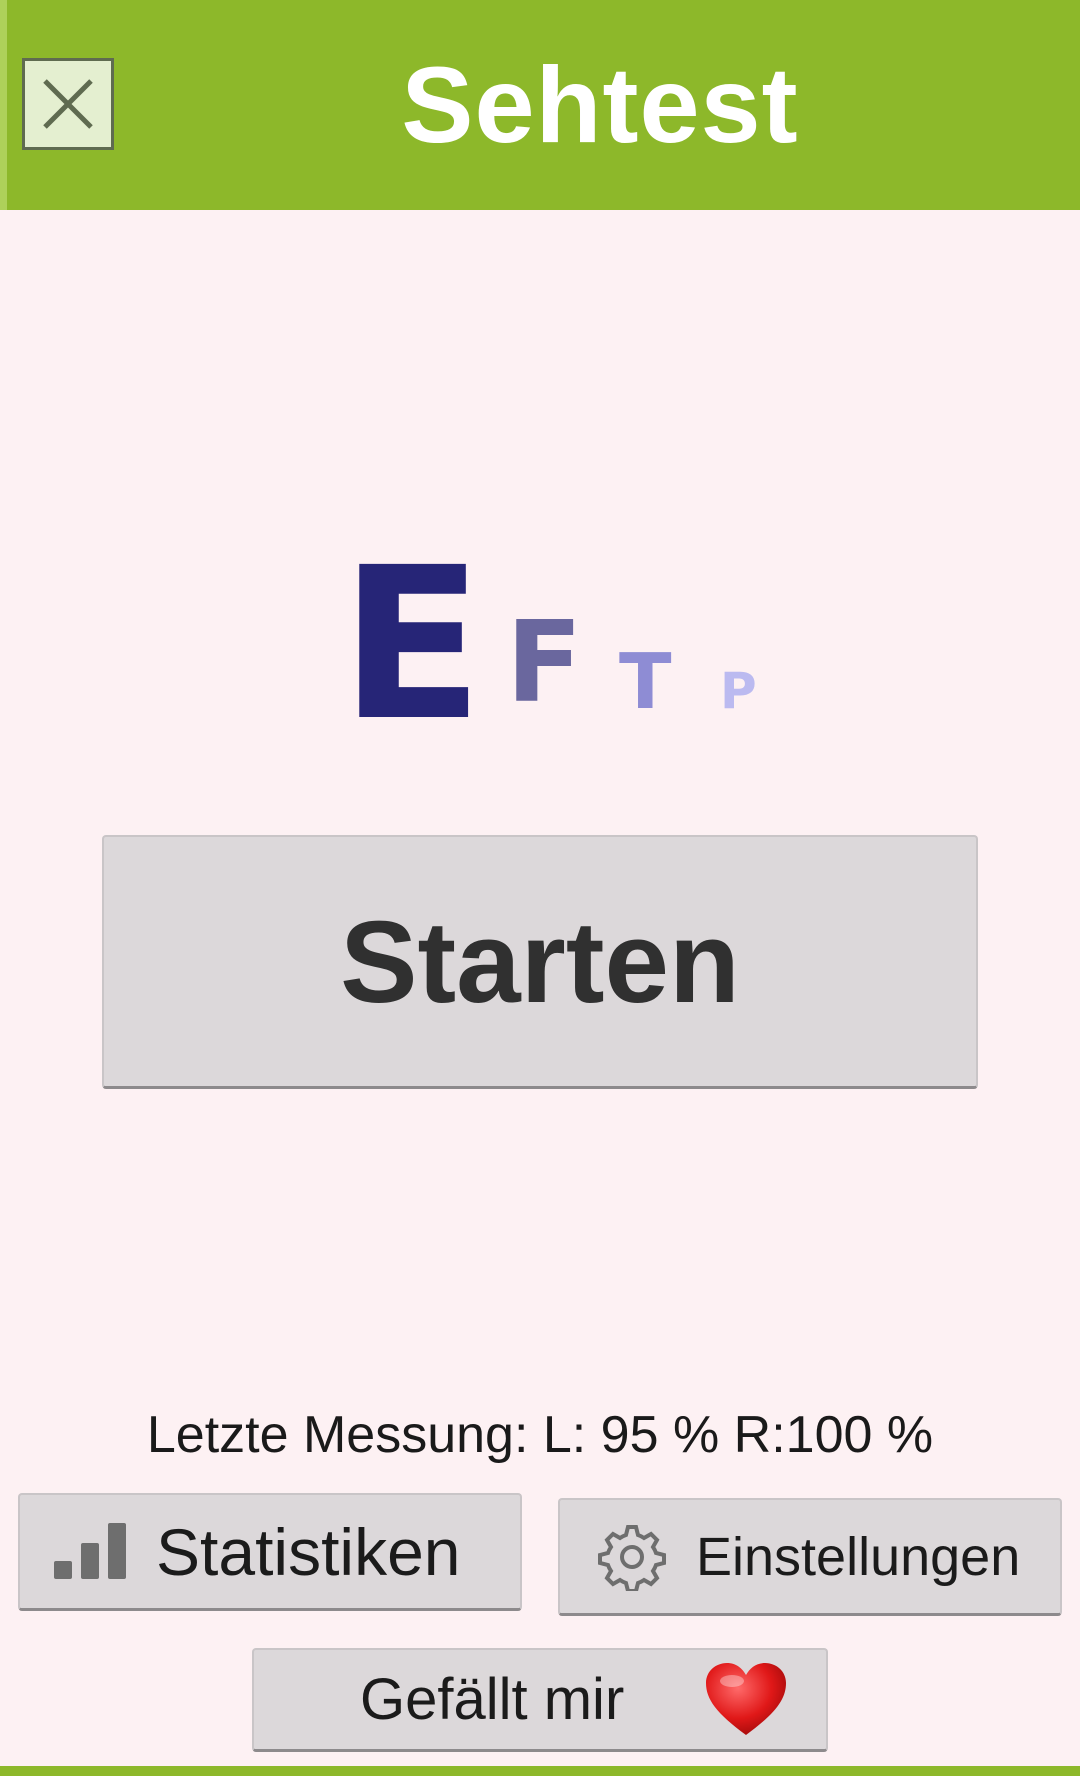 This screenshot has height=1776, width=1080. I want to click on like-button: Gefällt mir, so click(540, 1700).